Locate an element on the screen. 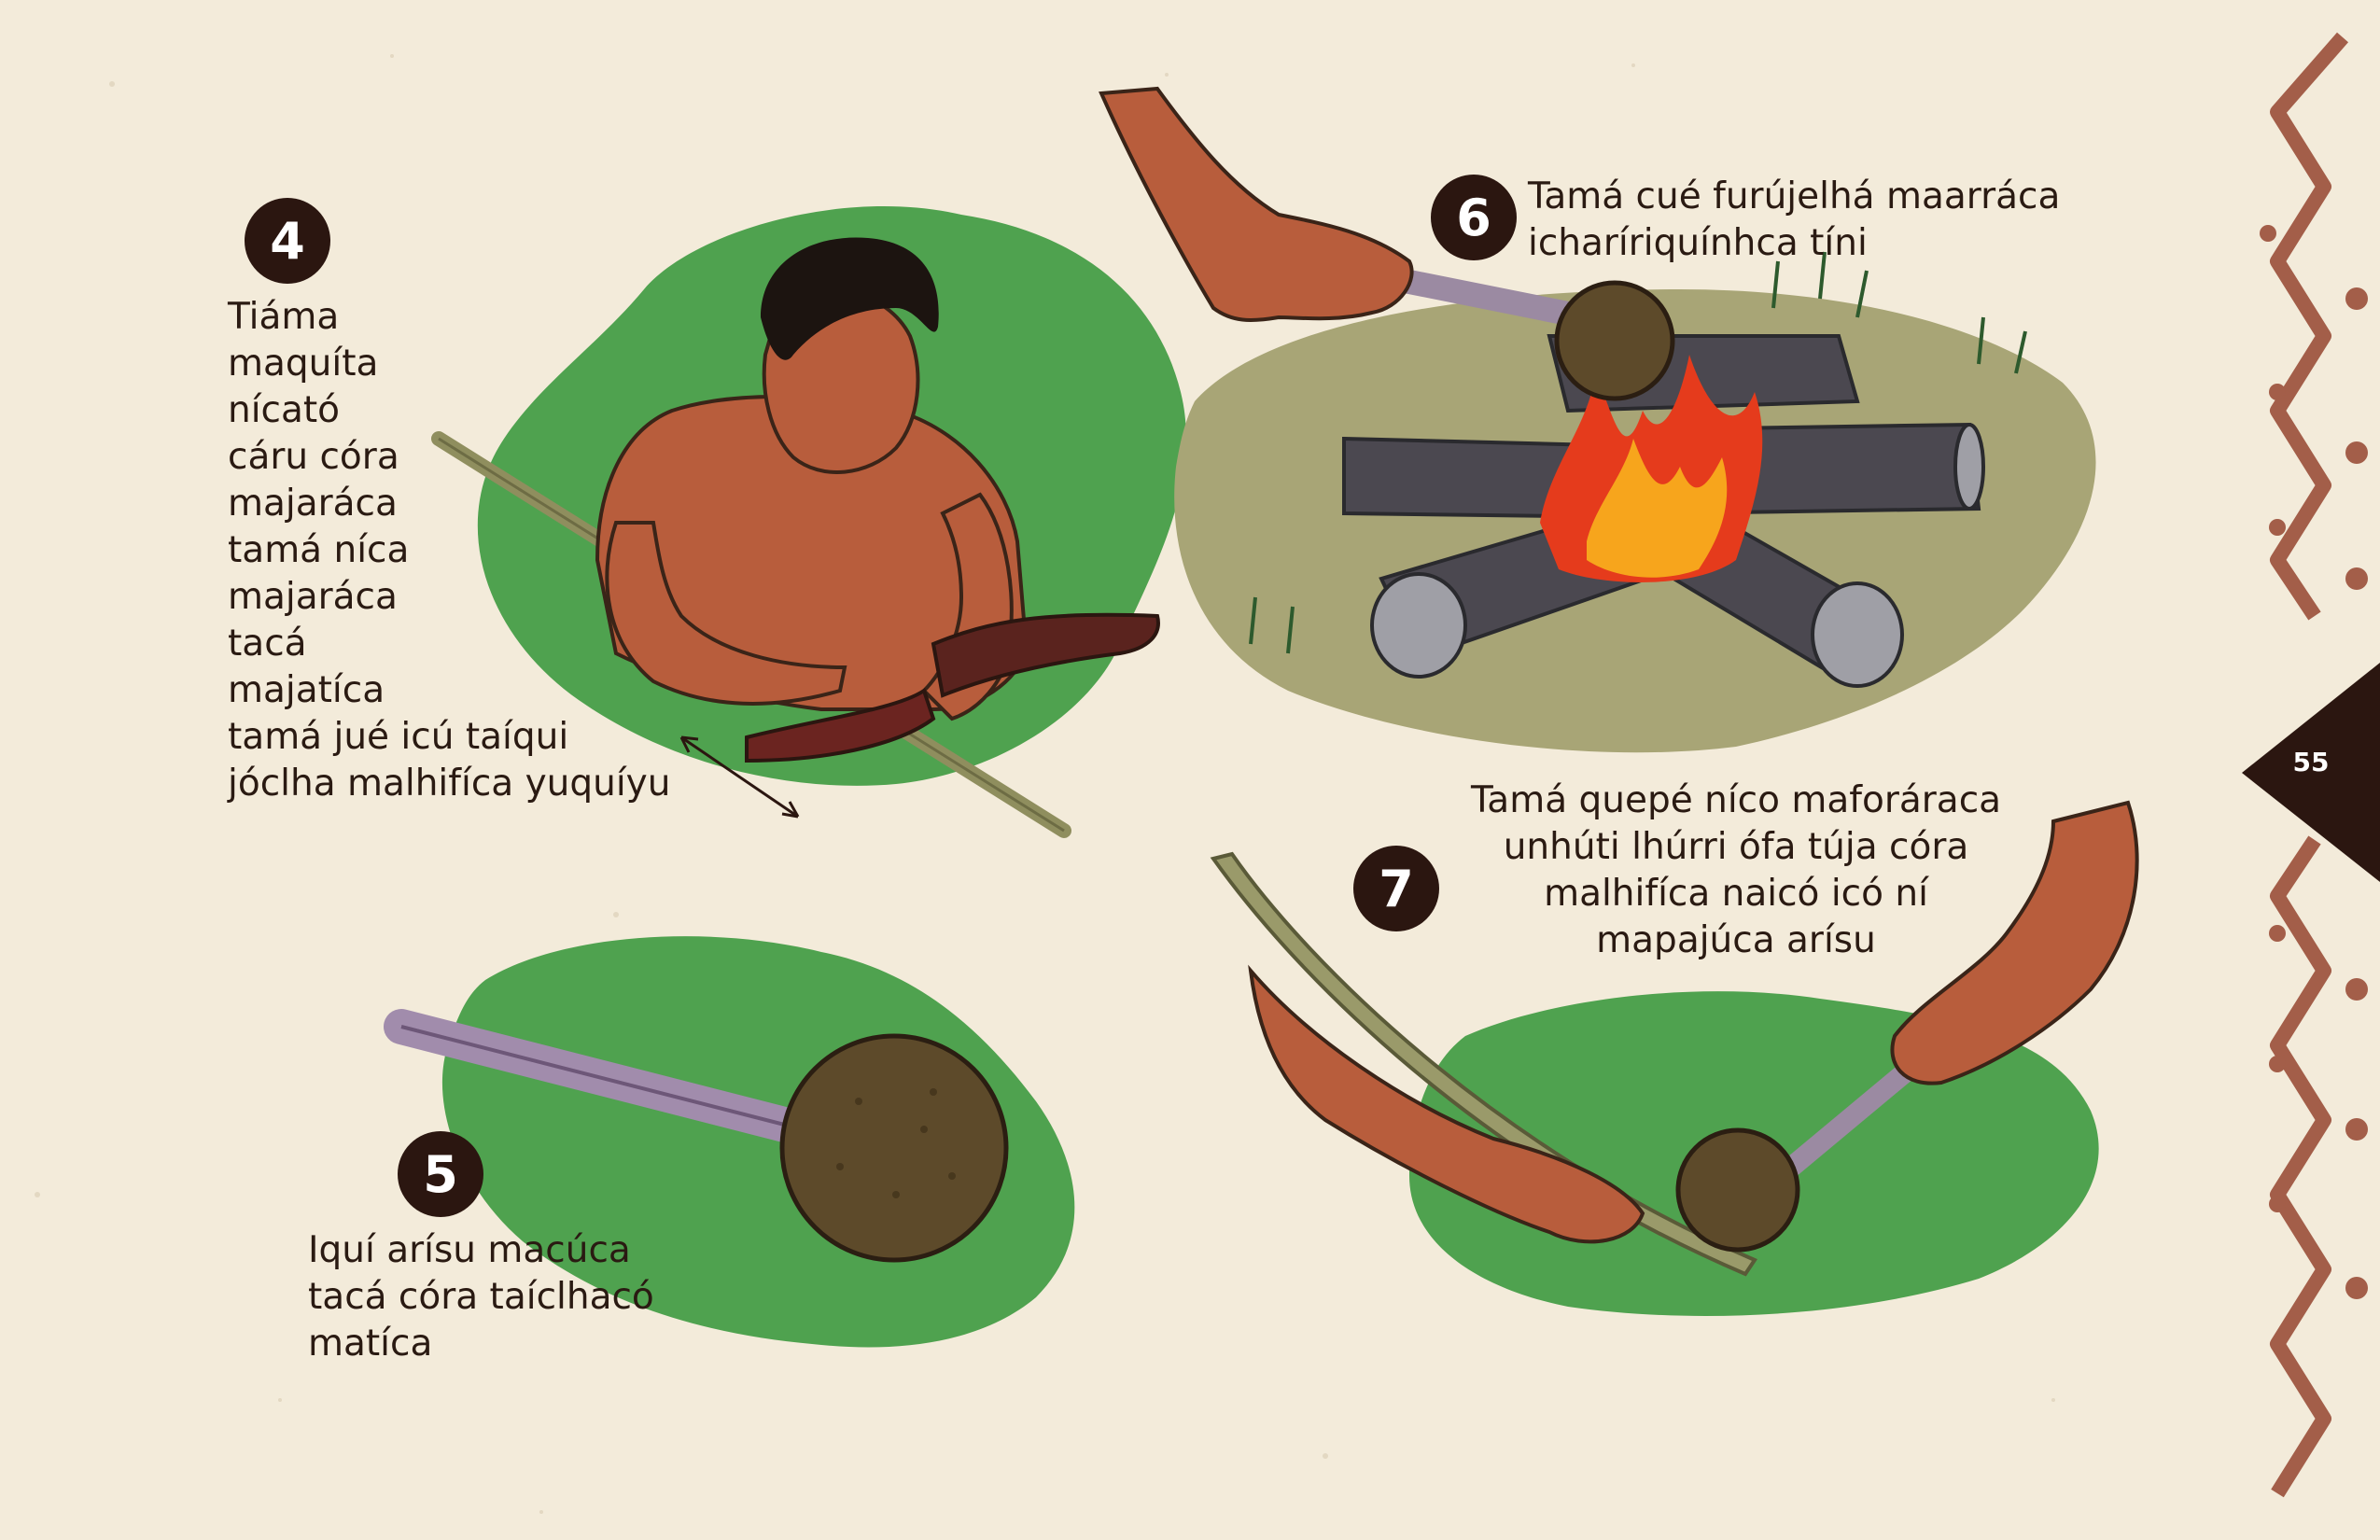  caption-line: cáru córa is located at coordinates (313, 457).